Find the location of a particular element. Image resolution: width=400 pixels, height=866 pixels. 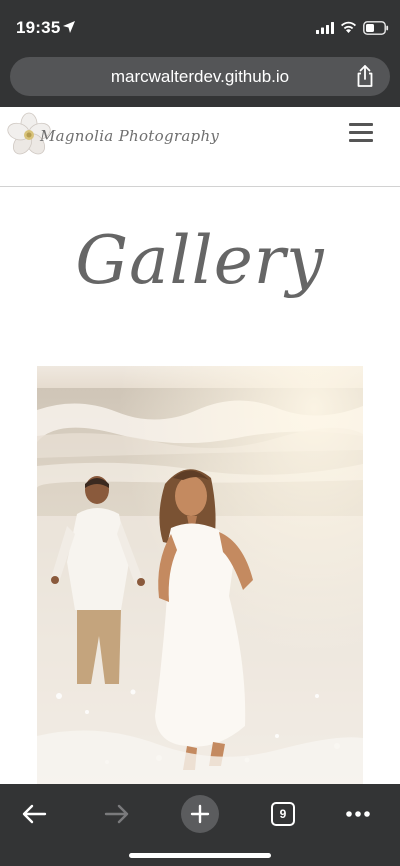

url-text: marcwalterdev.github.io is located at coordinates (200, 76).